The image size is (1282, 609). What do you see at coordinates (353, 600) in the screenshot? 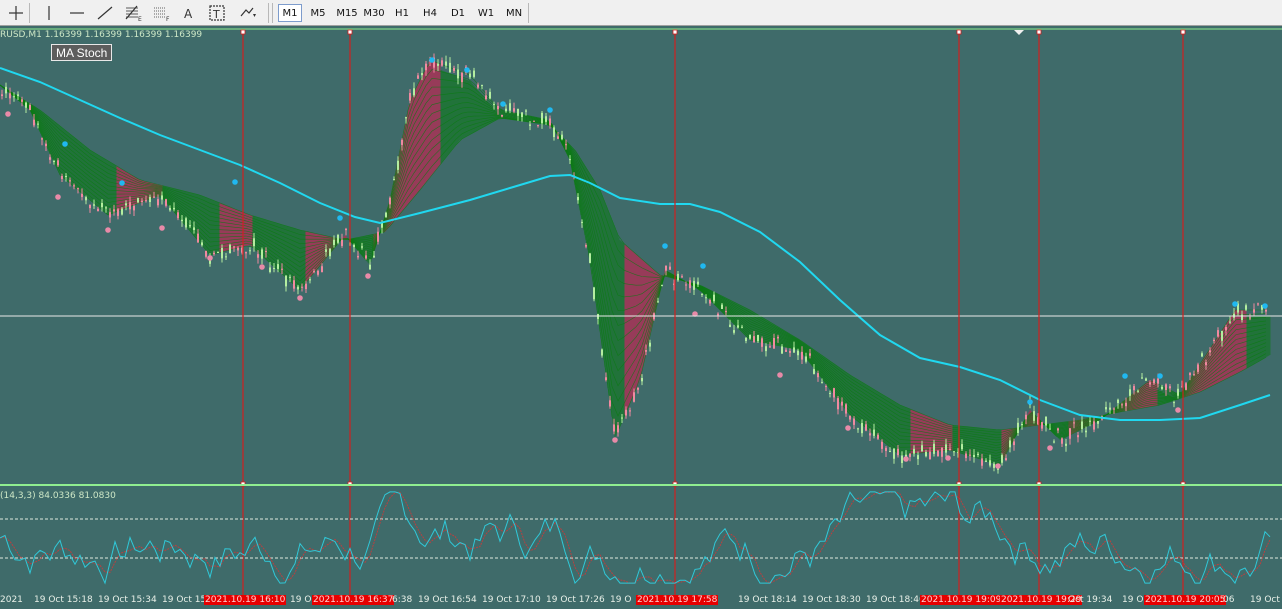
I see `marker-time-label: 2021.10.19 16:37` at bounding box center [353, 600].